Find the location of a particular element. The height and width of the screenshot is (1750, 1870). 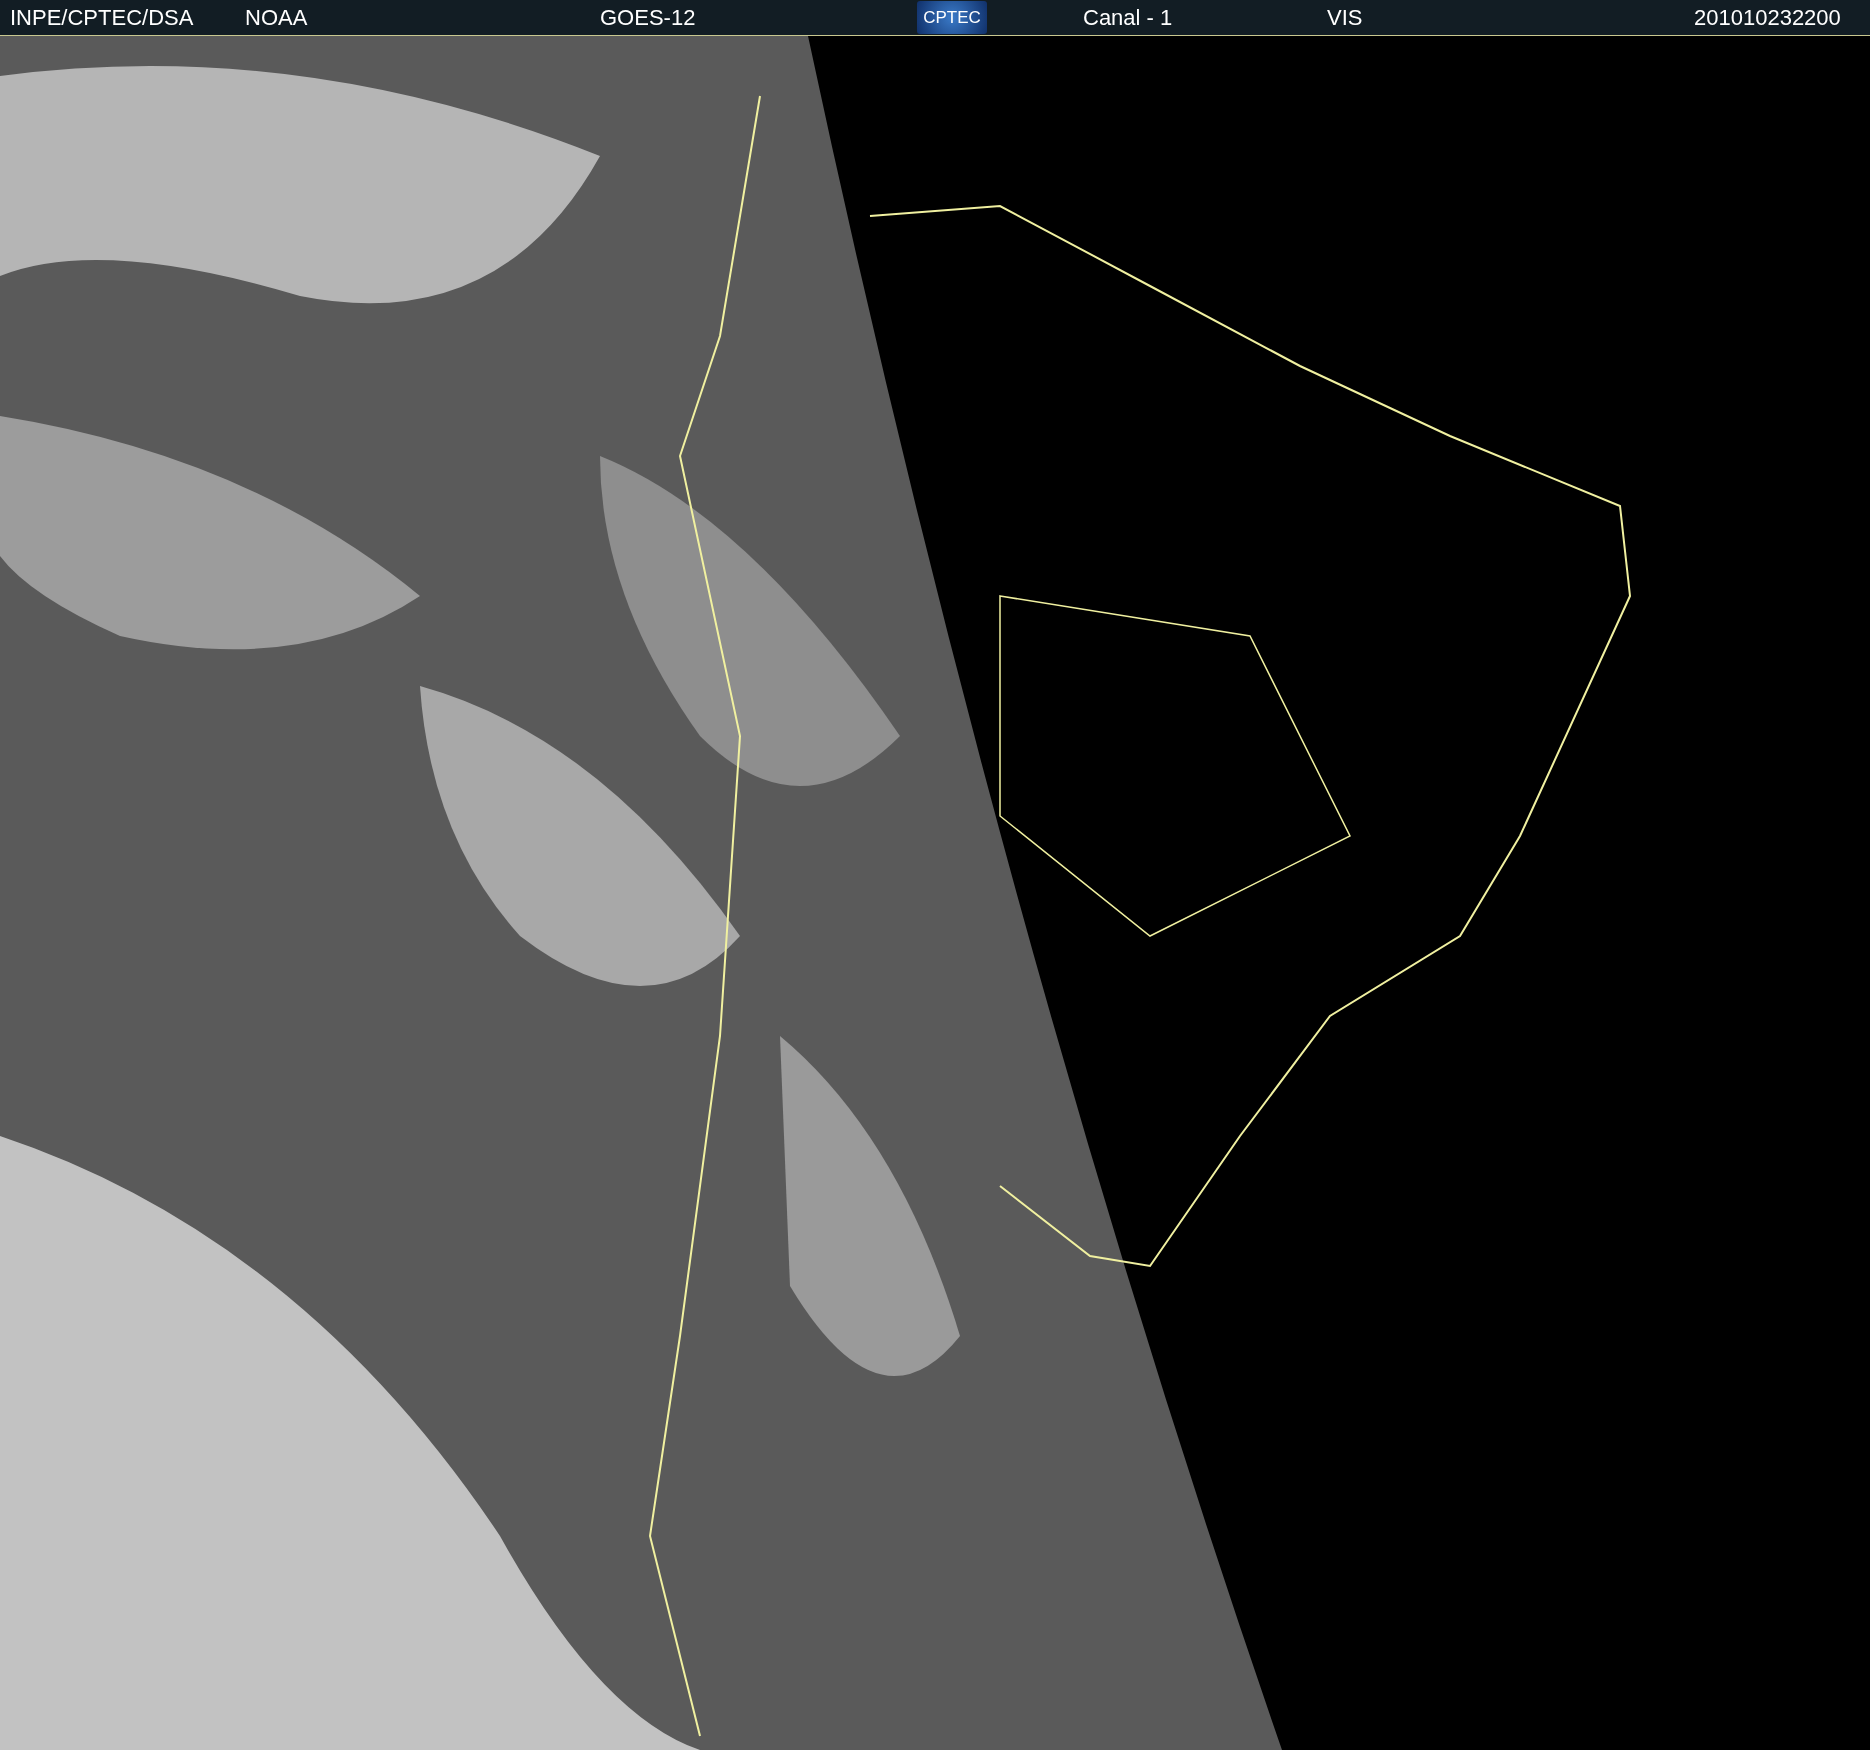

agency-label: NOAA is located at coordinates (277, 17).